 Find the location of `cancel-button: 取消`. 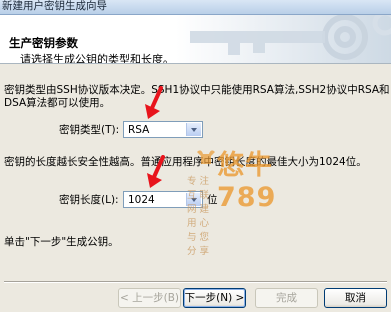

cancel-button: 取消 is located at coordinates (355, 298).